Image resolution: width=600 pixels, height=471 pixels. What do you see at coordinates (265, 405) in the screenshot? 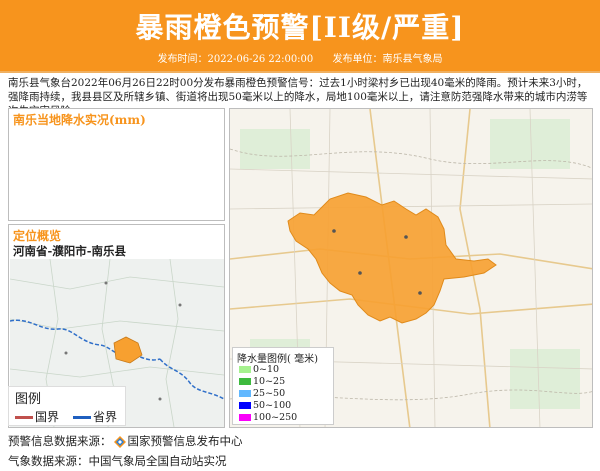
I see `rainfall-legend-item: 50~100` at bounding box center [265, 405].